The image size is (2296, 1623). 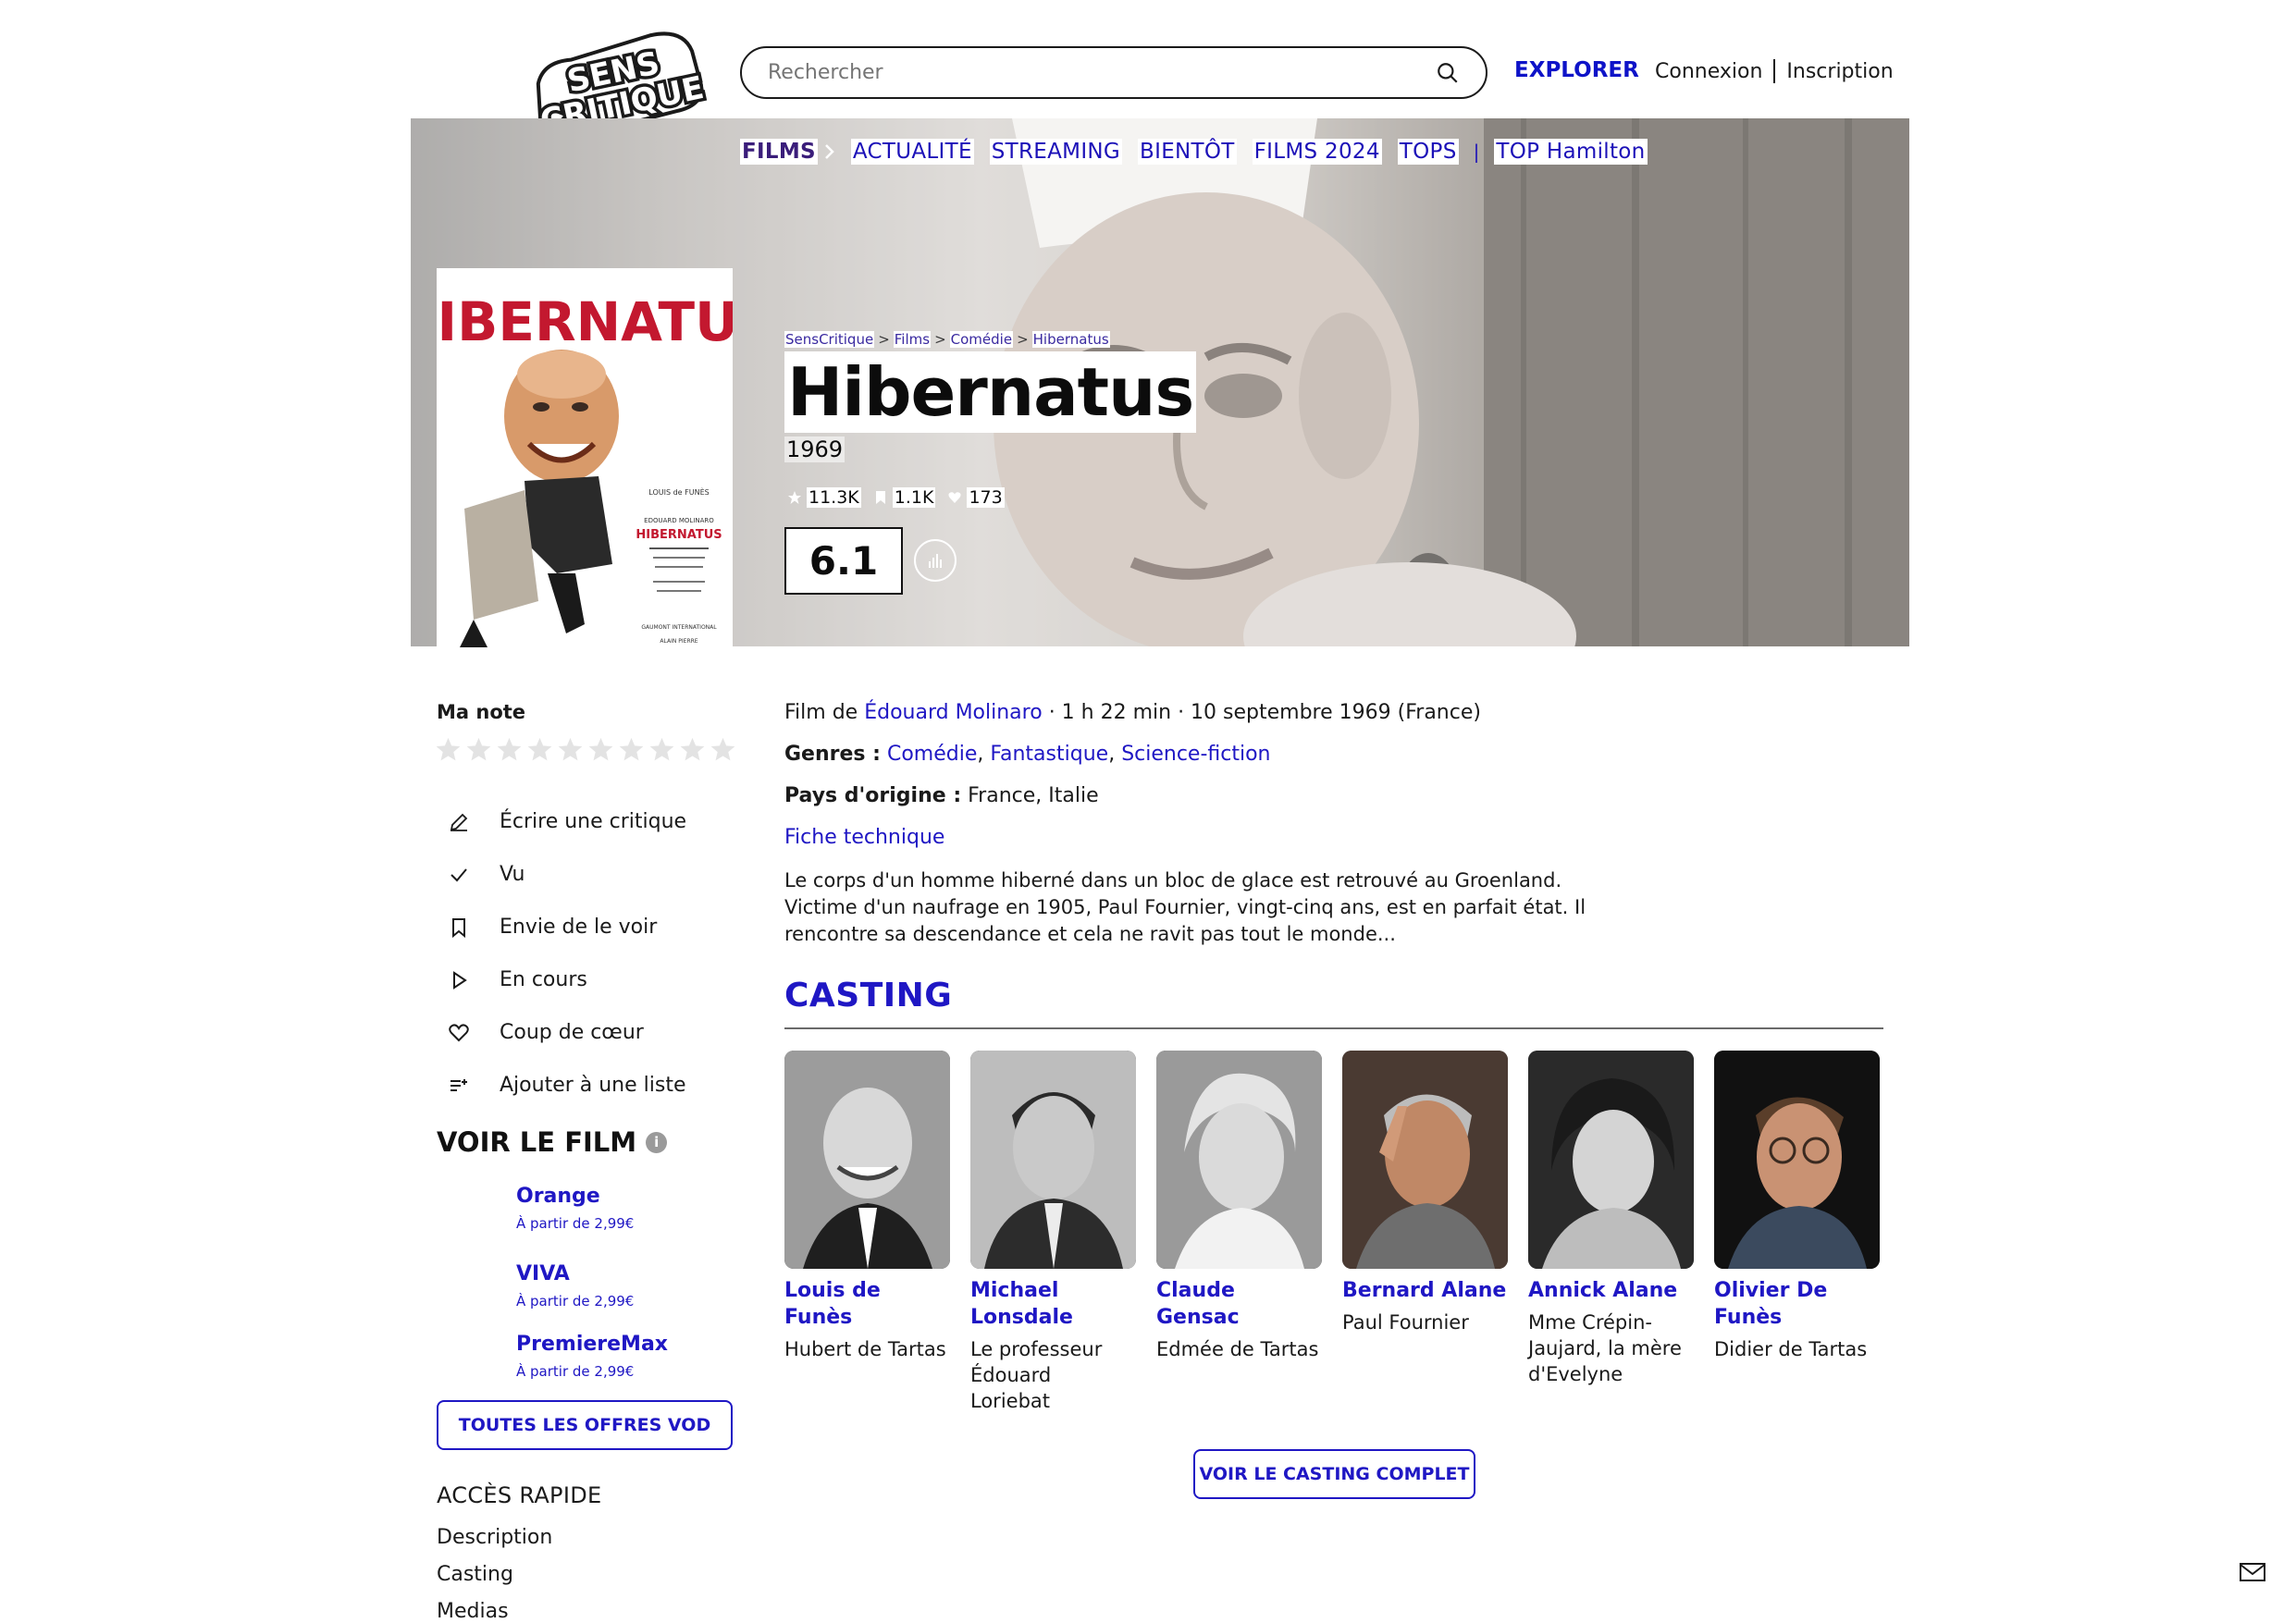 What do you see at coordinates (561, 1085) in the screenshot?
I see `action-list-add: Ajouter à une liste` at bounding box center [561, 1085].